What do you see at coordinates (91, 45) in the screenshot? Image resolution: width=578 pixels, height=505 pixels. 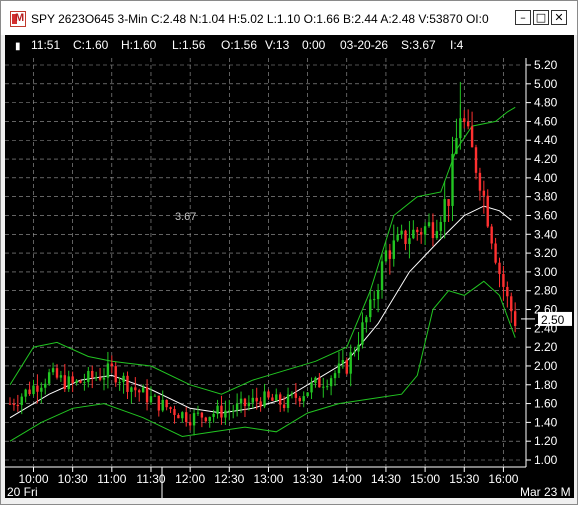 I see `info-close: C:1.60` at bounding box center [91, 45].